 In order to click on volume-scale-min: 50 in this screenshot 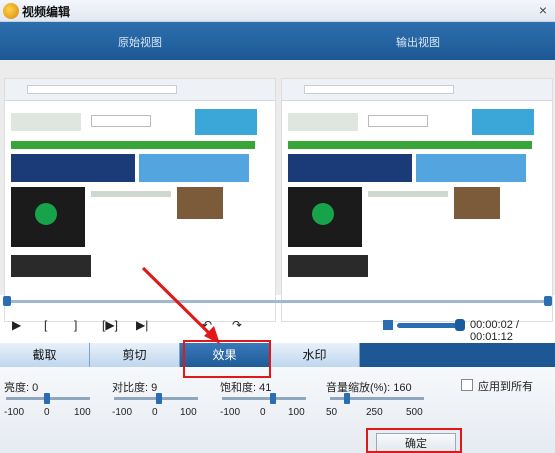, I will do `click(332, 412)`.